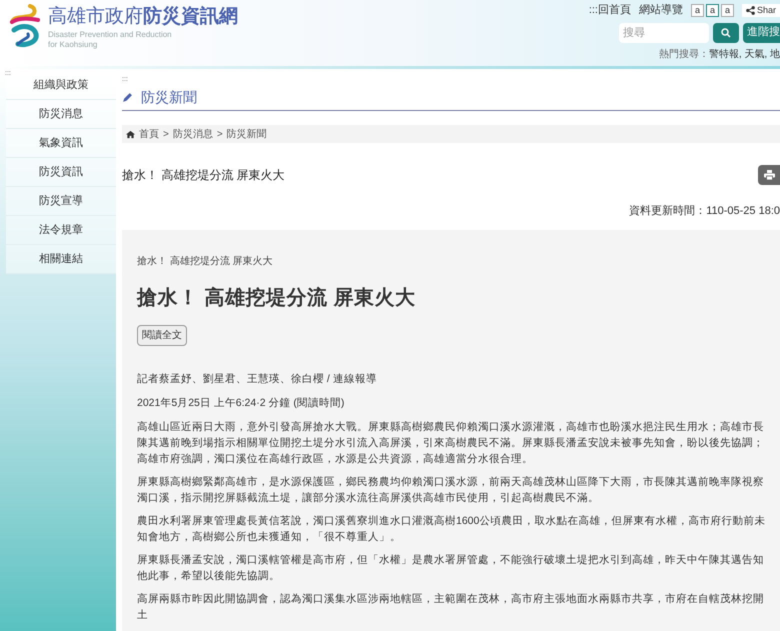 The image size is (780, 631). I want to click on article-paragraph: 高雄山區近兩日大雨，意外引發高屏搶水大戰。屏東縣高樹鄉農民仰賴濁口溪水源灌溉，高雄市也盼溪水挹注民生用水；高雄市長陳其邁前晚到場指示相關單位開挖土堤分水引流入高屏溪，引來高樹農民不滿。屏東縣長潘孟安說未被事先知會，盼以後先協調；高雄市府強調，濁口溪位在高雄行政區，水源是公共資源，高雄適當分水很合理。, so click(451, 443).